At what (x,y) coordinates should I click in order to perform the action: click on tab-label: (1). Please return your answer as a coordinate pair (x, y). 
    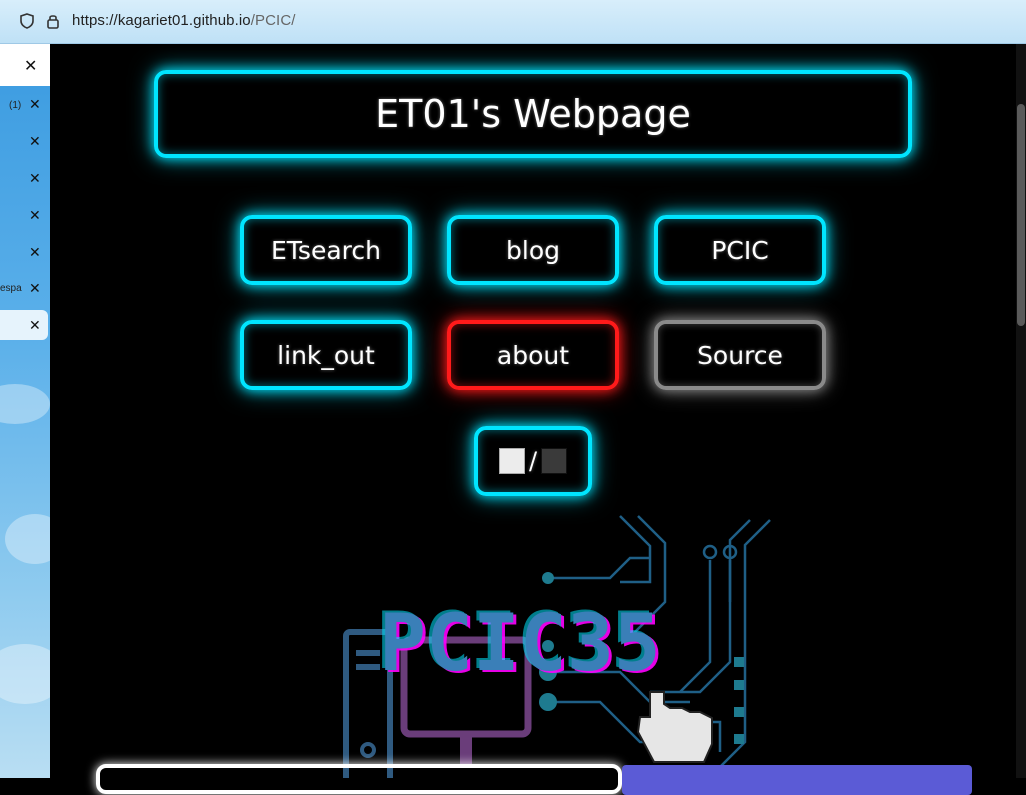
    Looking at the image, I should click on (15, 105).